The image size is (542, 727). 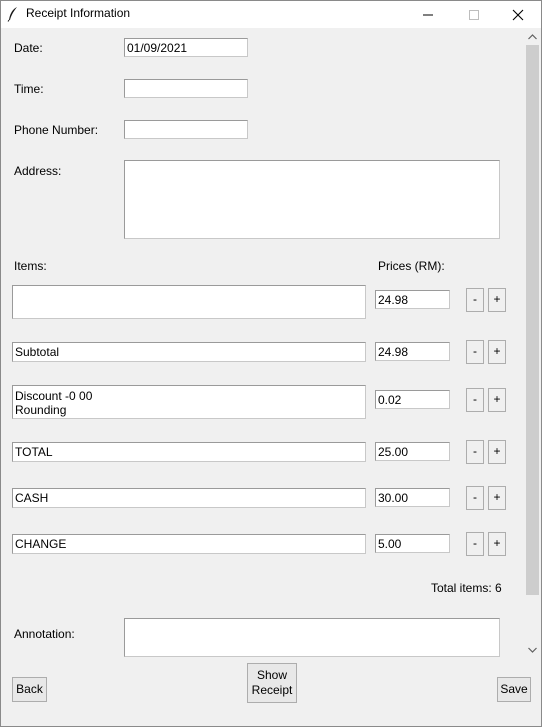 What do you see at coordinates (44, 634) in the screenshot?
I see `annotation-label: Annotation:` at bounding box center [44, 634].